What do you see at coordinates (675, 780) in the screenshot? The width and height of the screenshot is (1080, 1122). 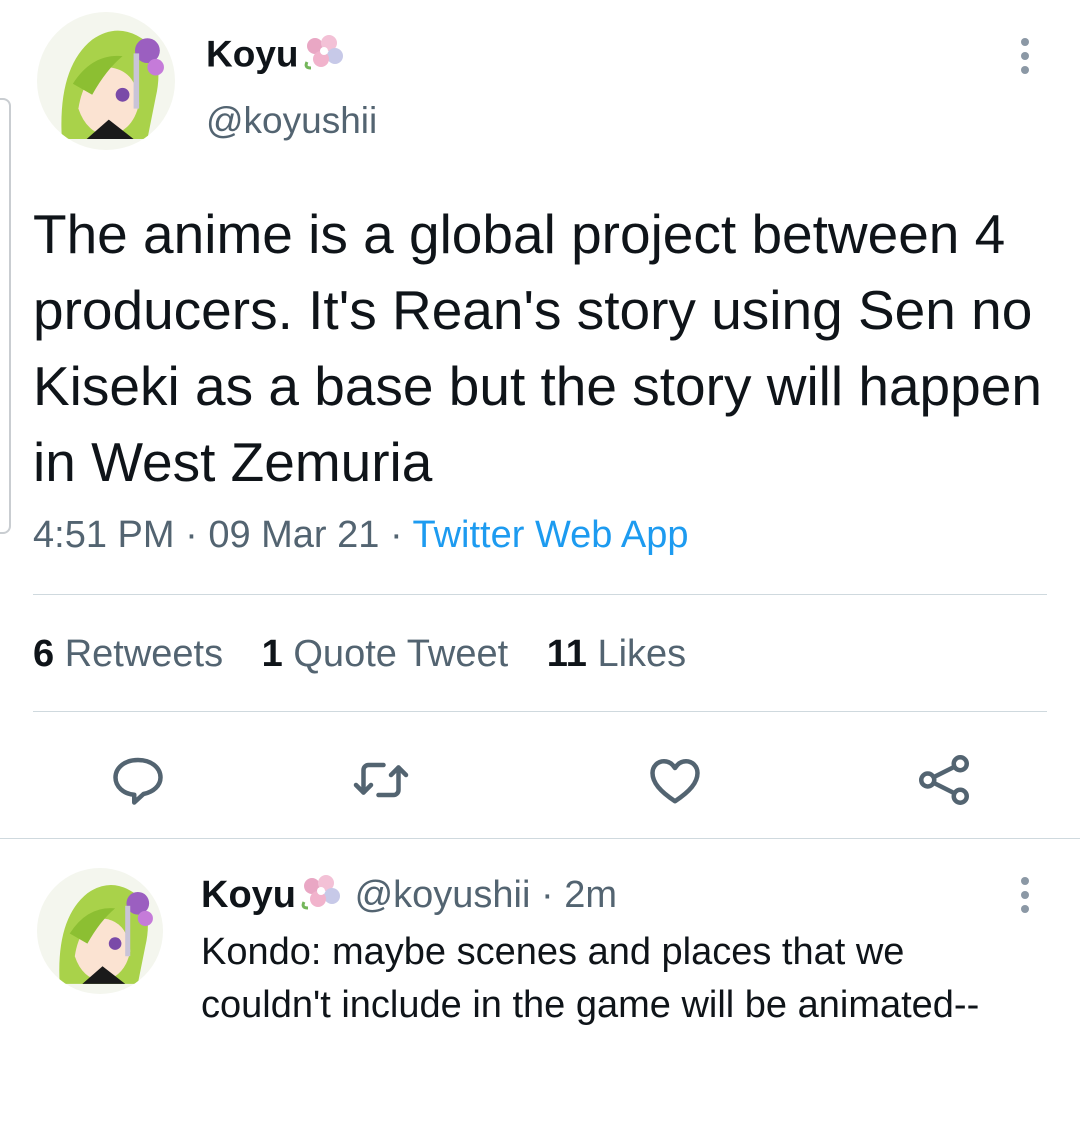 I see `like-icon` at bounding box center [675, 780].